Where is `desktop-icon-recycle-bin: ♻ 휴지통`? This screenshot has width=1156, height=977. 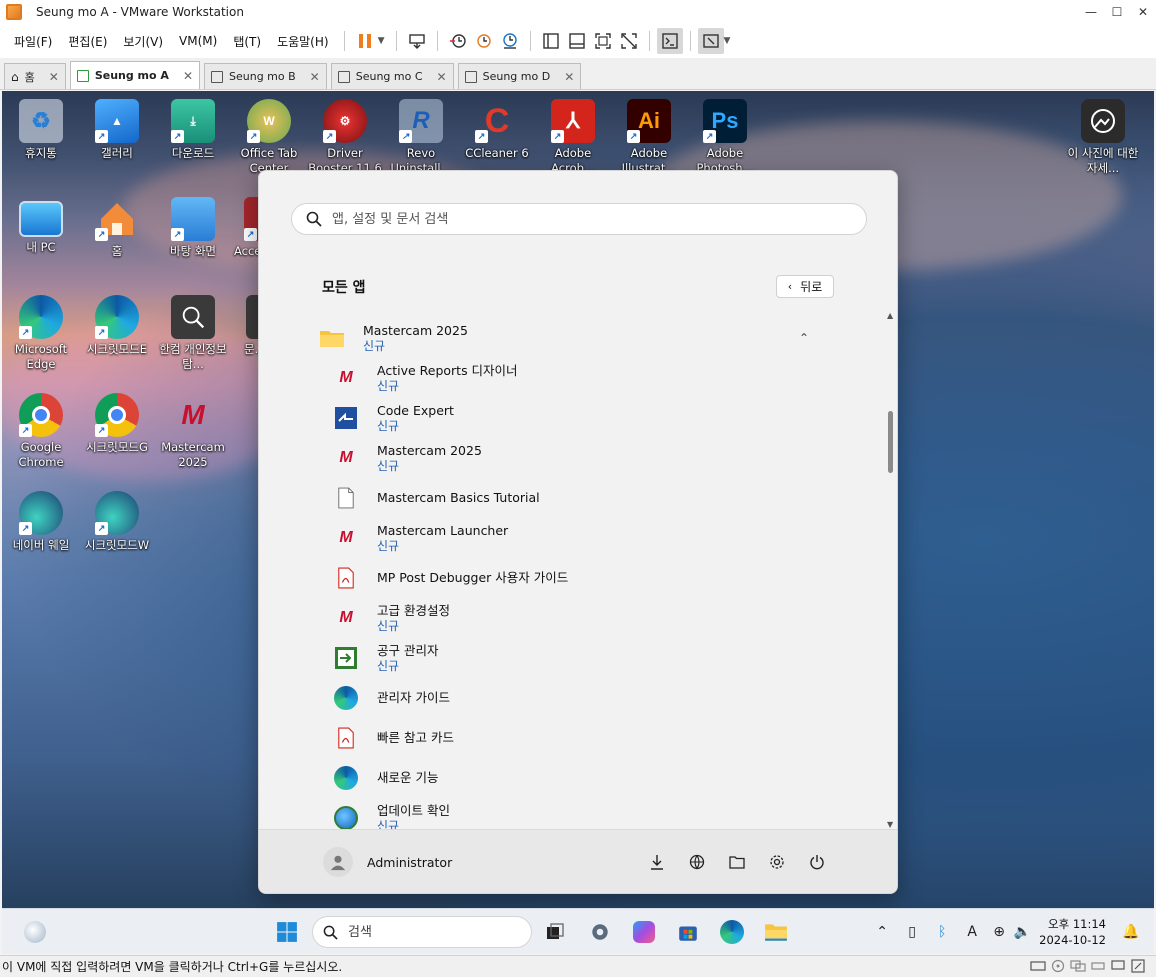
desktop-icon-recycle-bin: ♻ 휴지통 is located at coordinates (41, 130).